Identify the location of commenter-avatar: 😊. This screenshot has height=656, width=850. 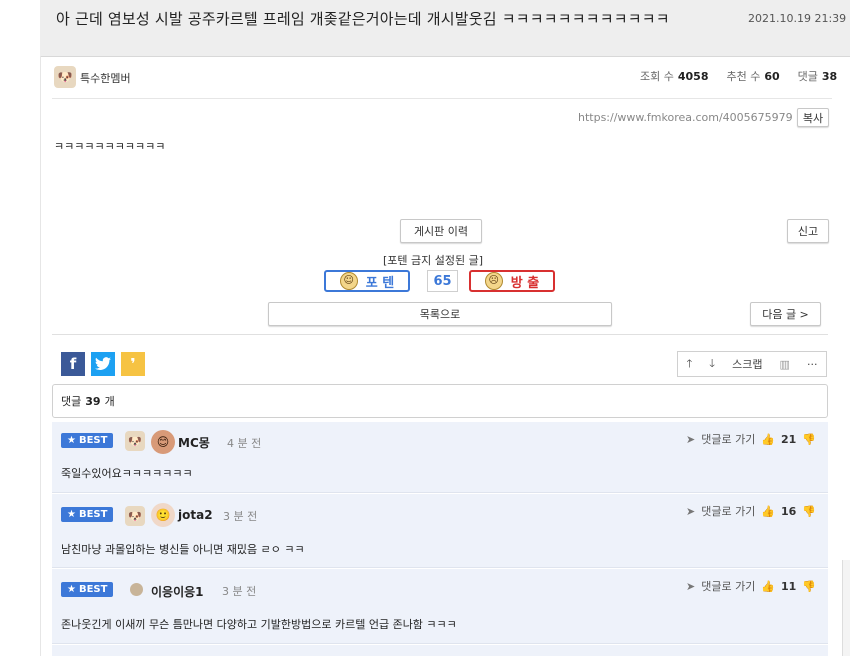
(163, 442).